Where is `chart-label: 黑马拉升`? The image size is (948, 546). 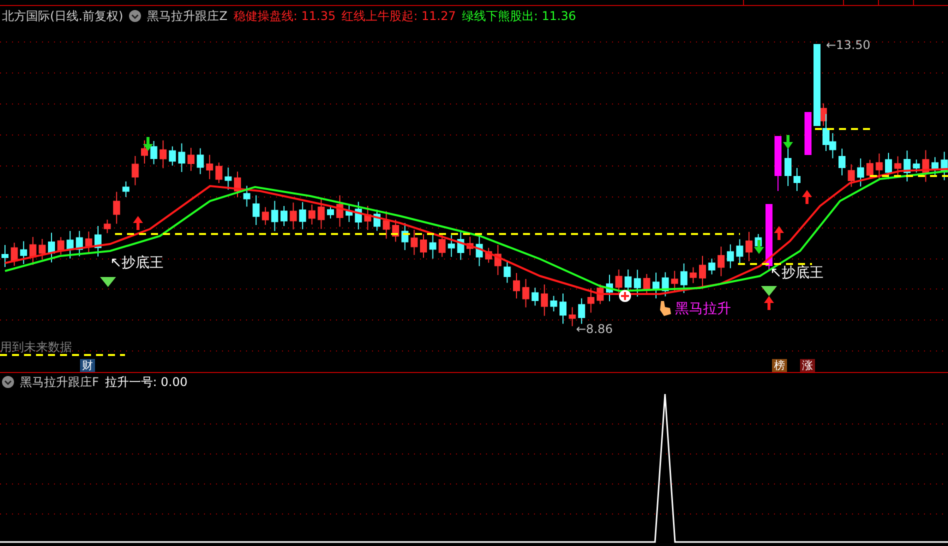 chart-label: 黑马拉升 is located at coordinates (703, 309).